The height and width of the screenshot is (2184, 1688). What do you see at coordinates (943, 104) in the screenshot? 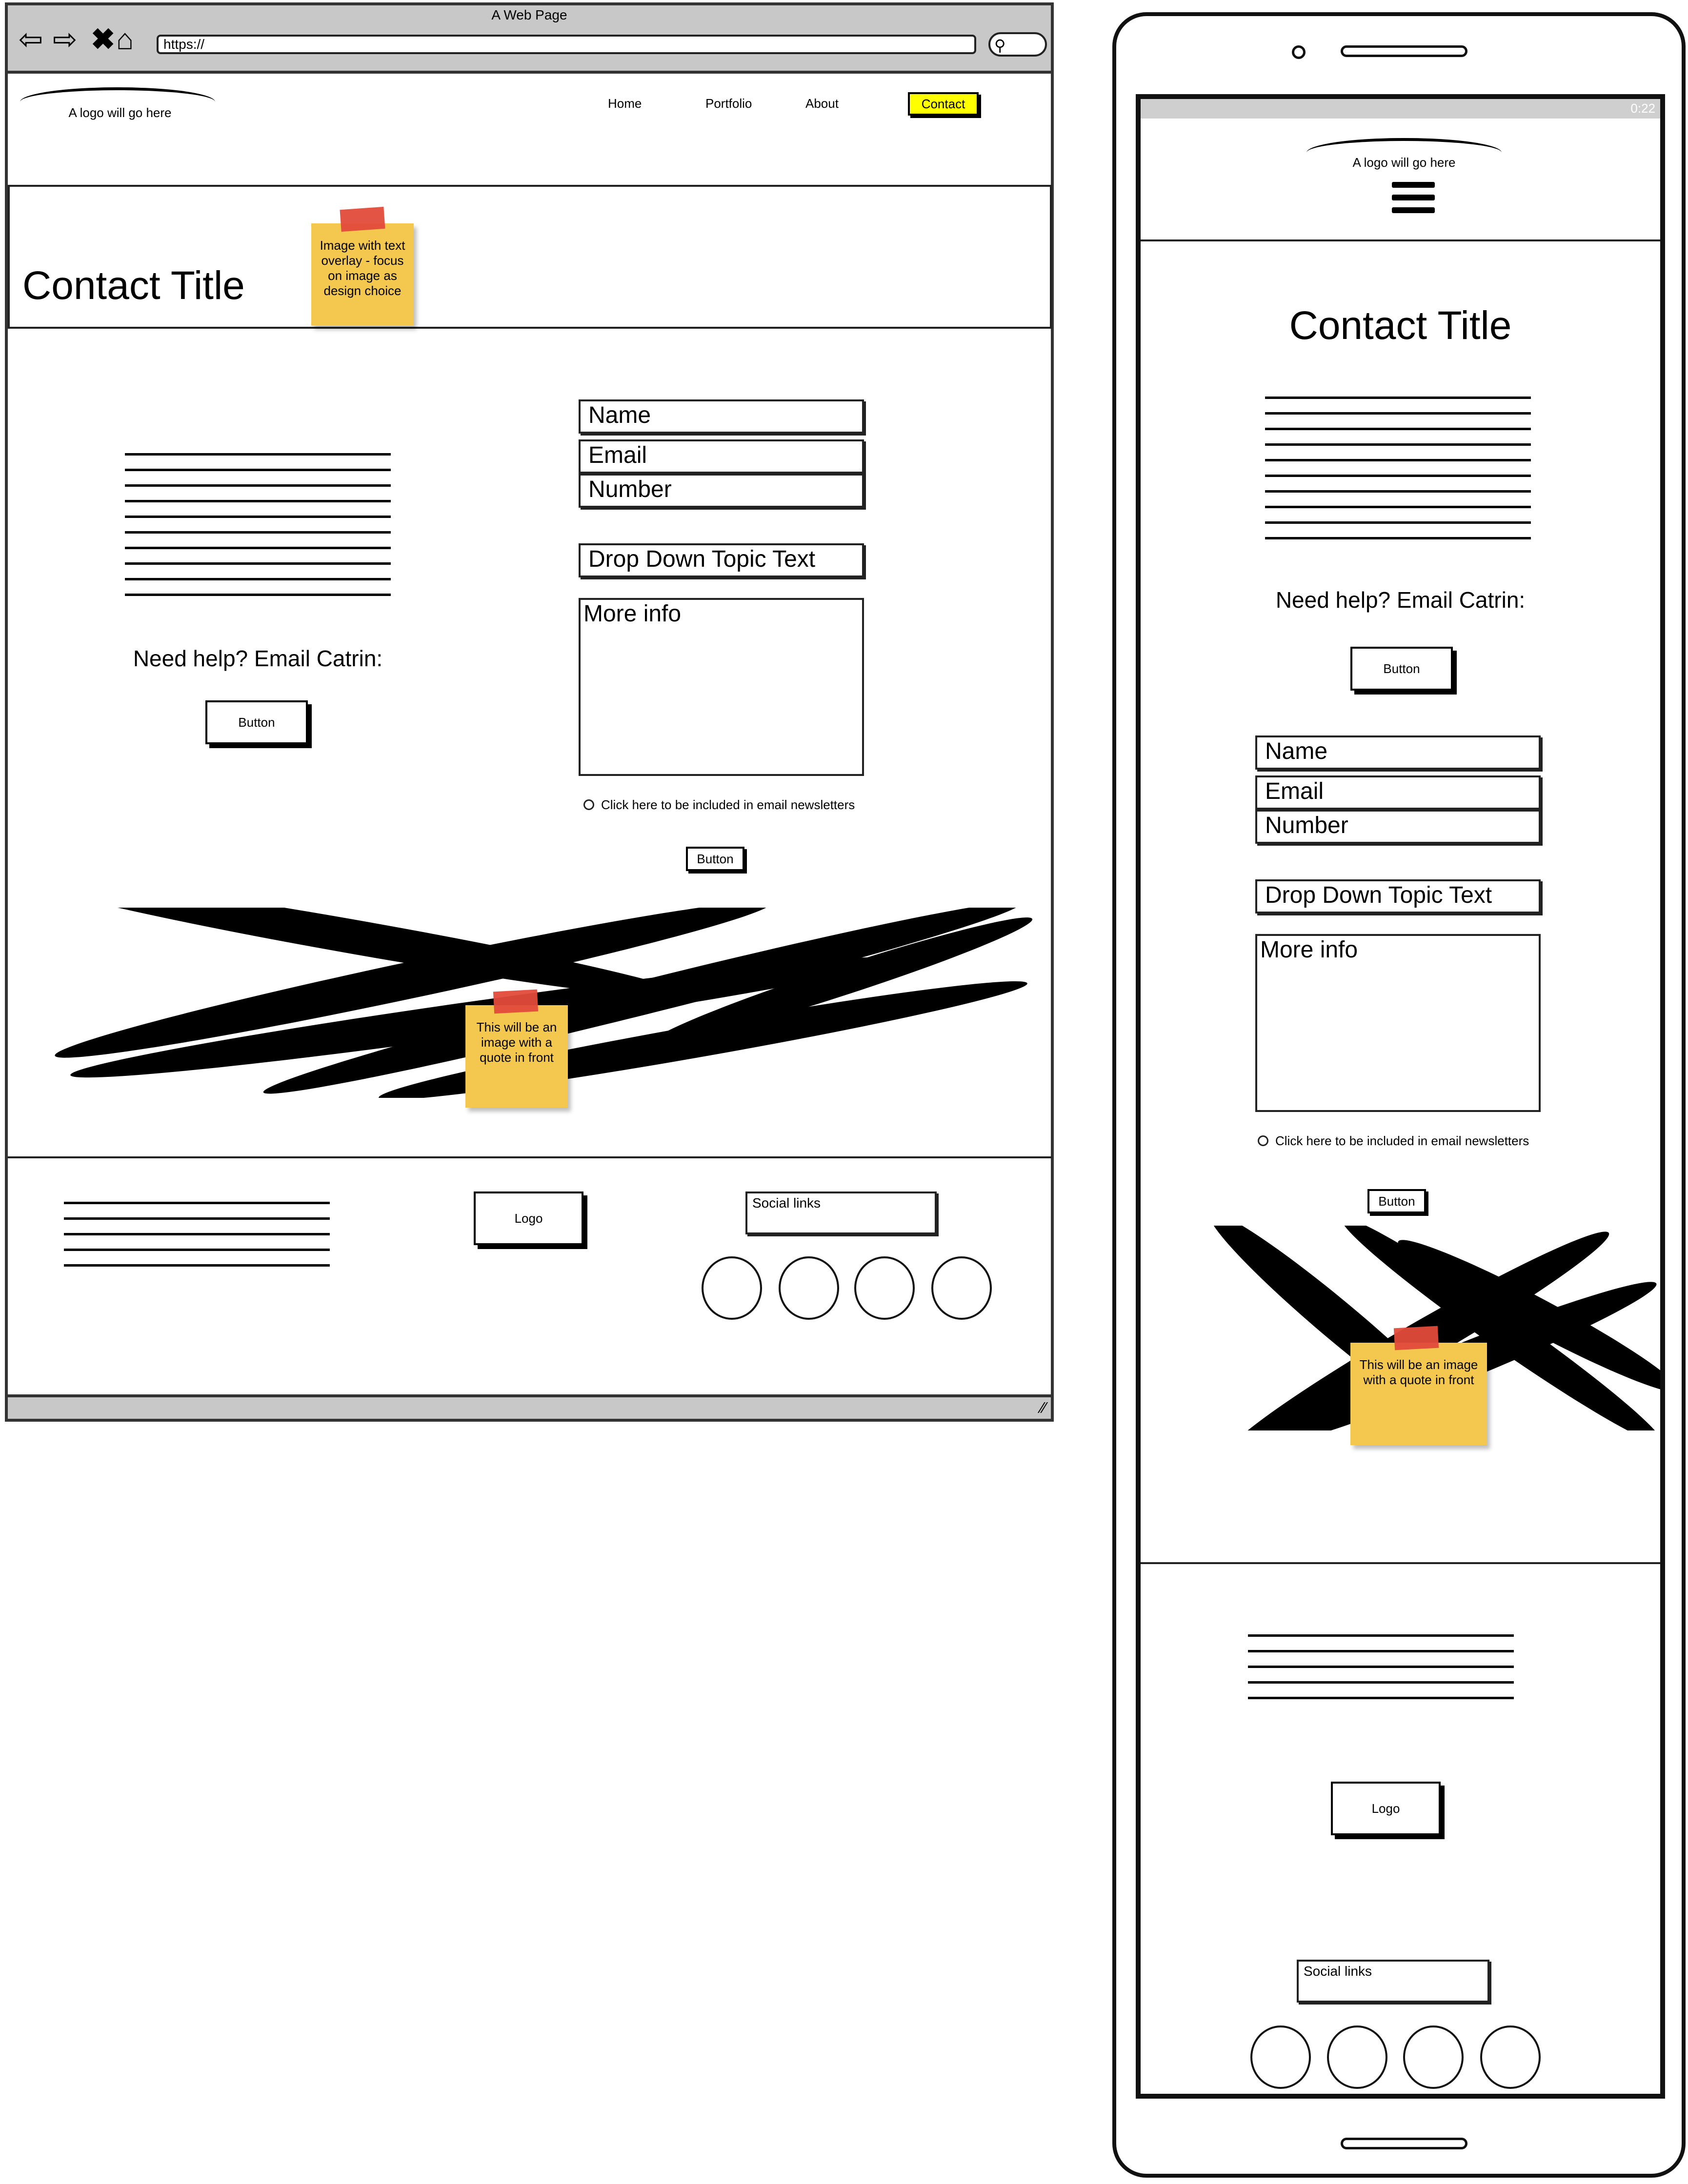
I see `nav-contact: Contact` at bounding box center [943, 104].